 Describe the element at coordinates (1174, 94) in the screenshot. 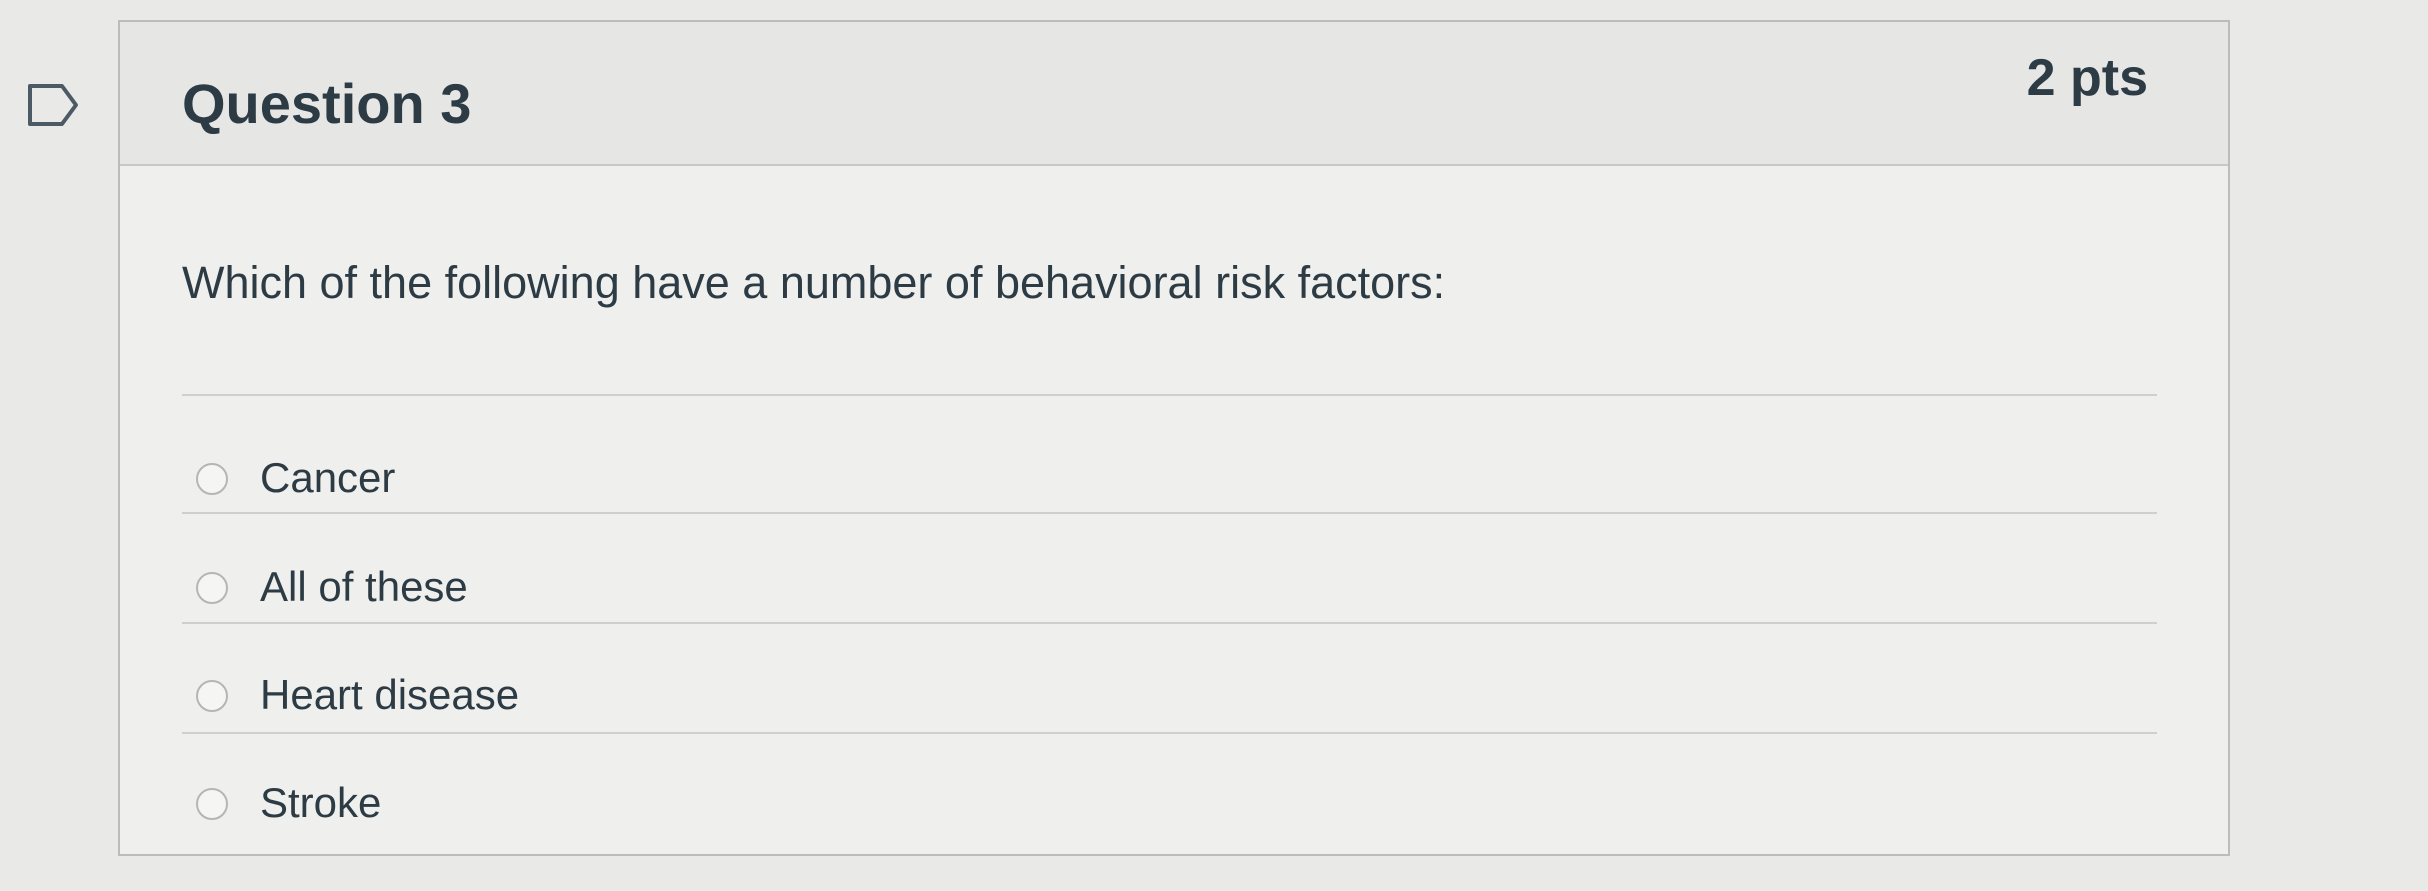

I see `question-header: Question 3 2 pts` at that location.